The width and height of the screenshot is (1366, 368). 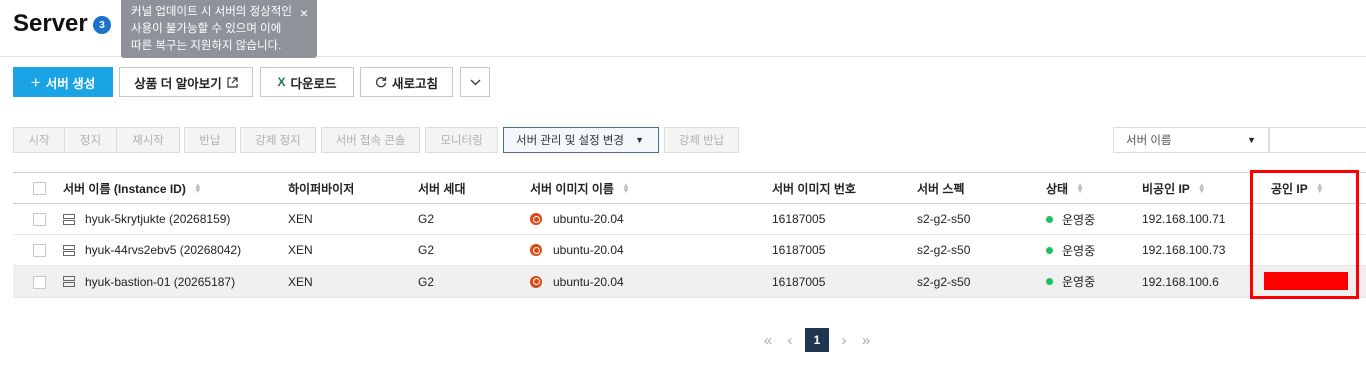 What do you see at coordinates (941, 188) in the screenshot?
I see `col-spec: 서버 스펙` at bounding box center [941, 188].